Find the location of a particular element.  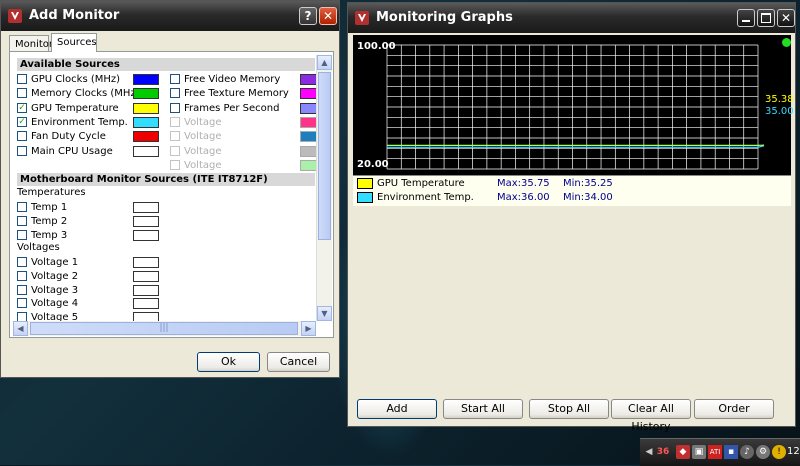

horizontal-scroll-thumb: ||| is located at coordinates (164, 328).